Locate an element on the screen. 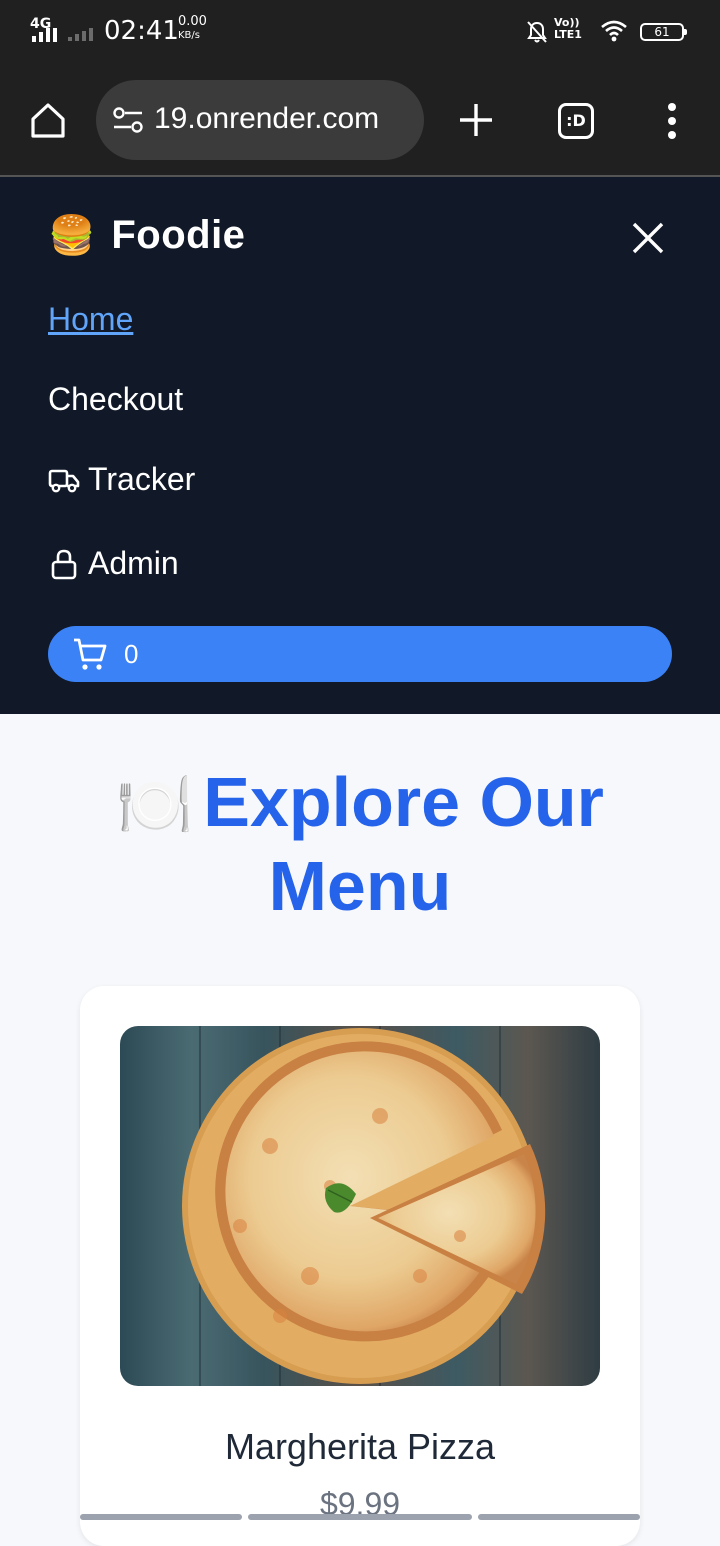 The height and width of the screenshot is (1546, 720). nav-link-home: Home is located at coordinates (90, 319).